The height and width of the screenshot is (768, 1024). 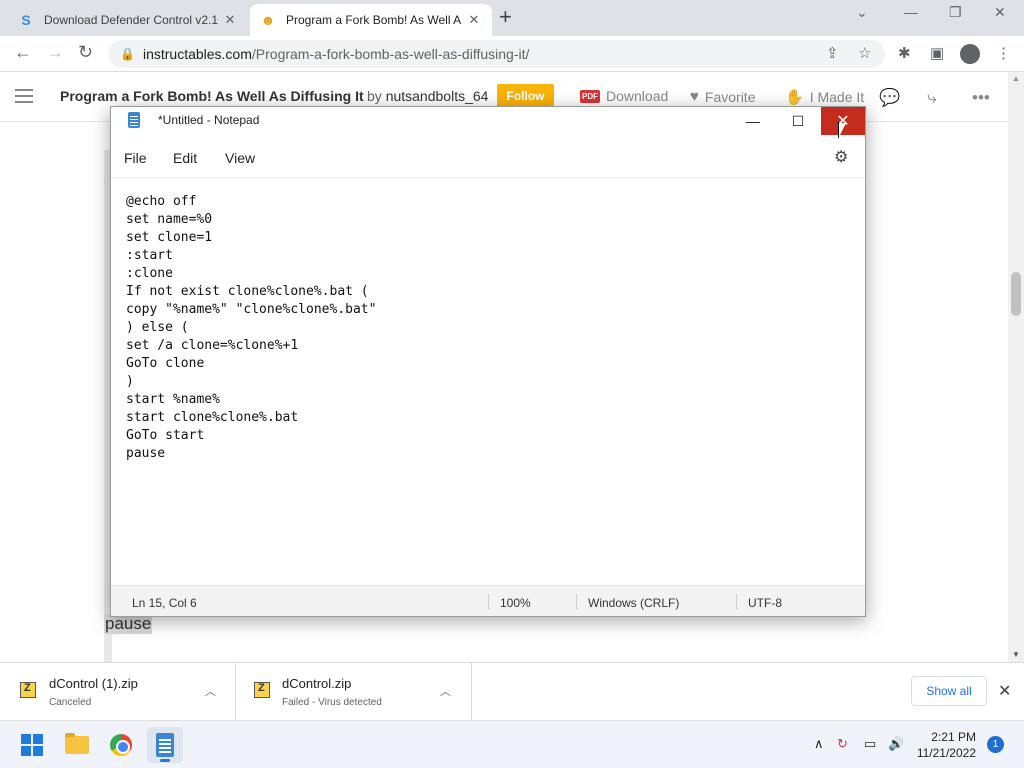 What do you see at coordinates (753, 121) in the screenshot?
I see `notepad-minimize-button: —` at bounding box center [753, 121].